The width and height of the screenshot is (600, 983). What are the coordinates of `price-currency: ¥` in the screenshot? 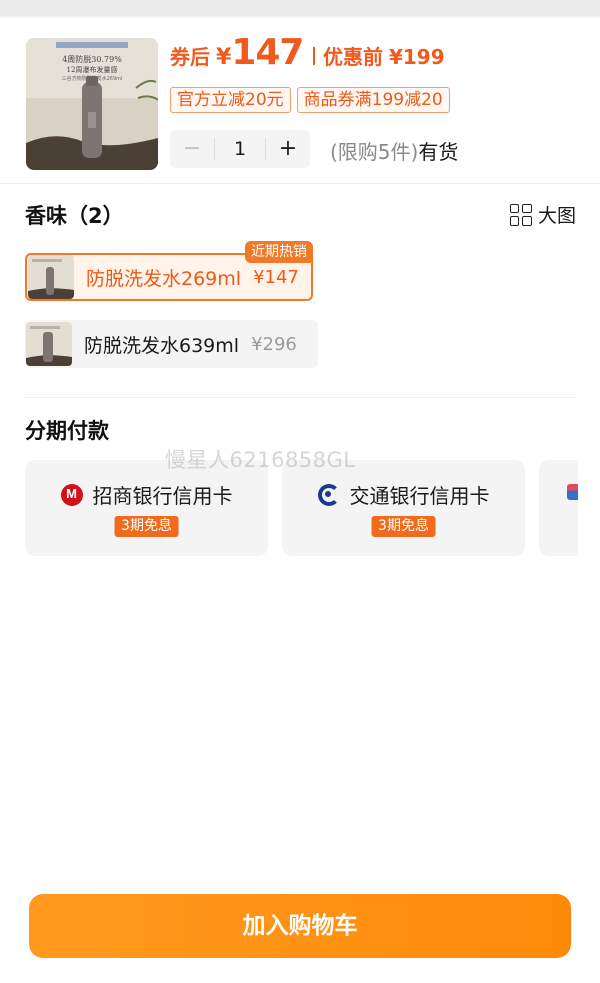 It's located at (224, 57).